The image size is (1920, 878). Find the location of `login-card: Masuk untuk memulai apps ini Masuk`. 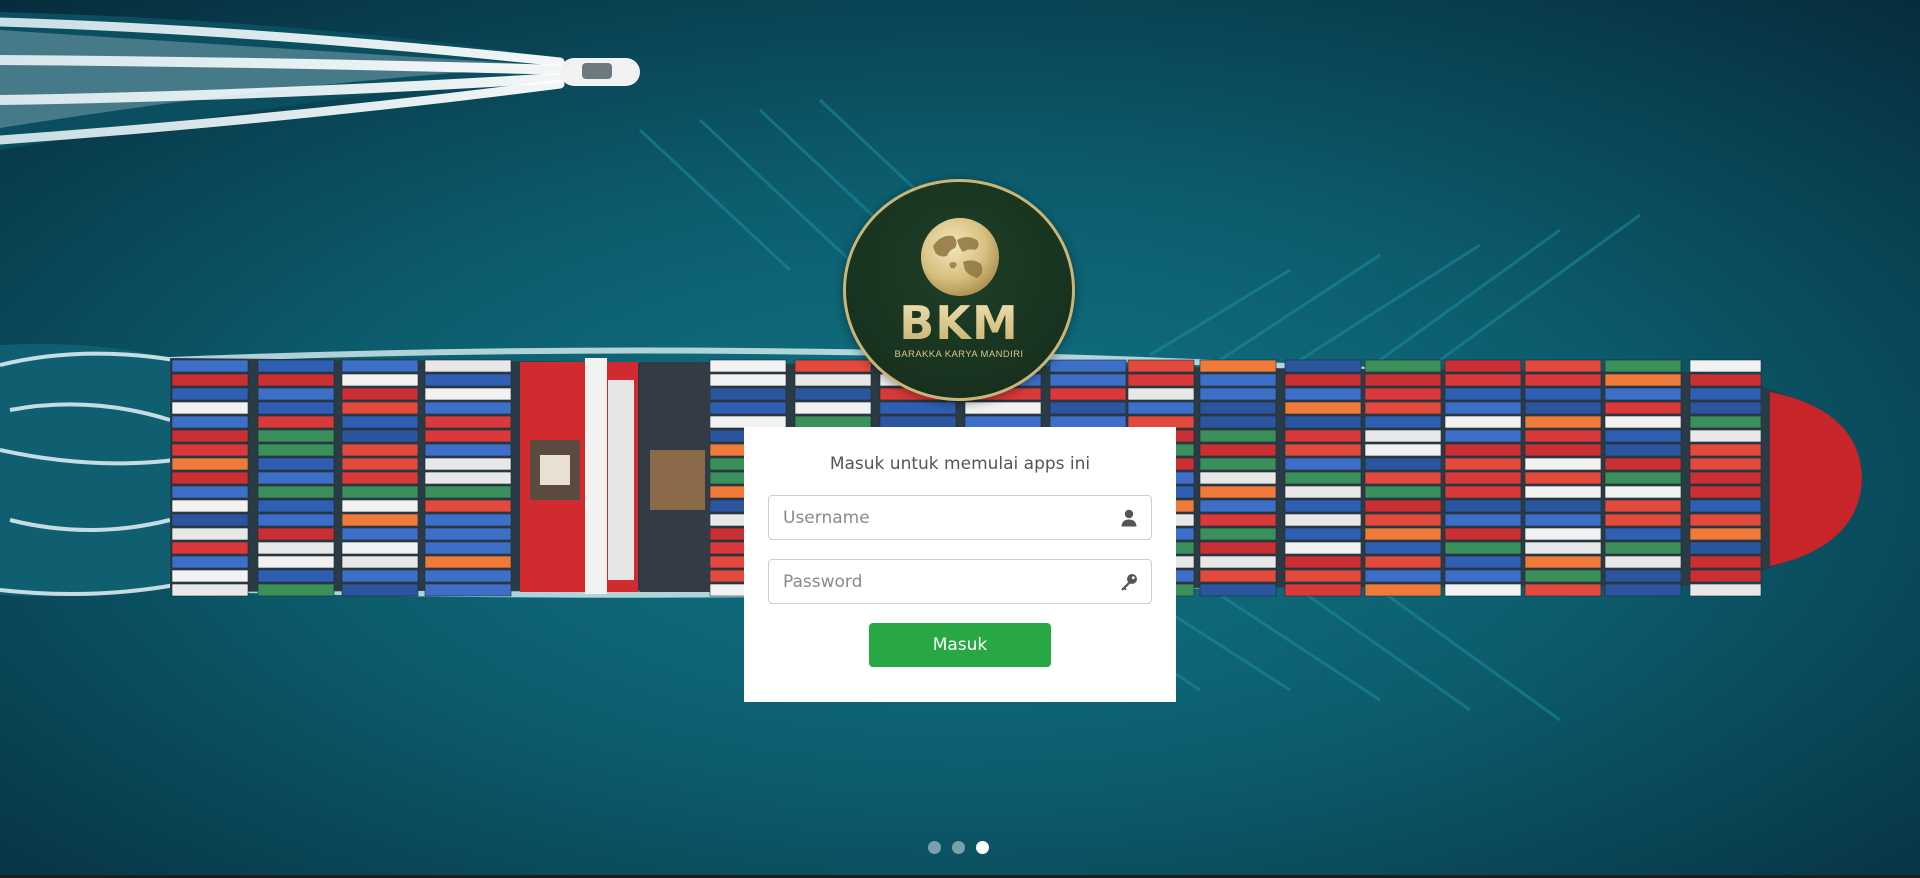

login-card: Masuk untuk memulai apps ini Masuk is located at coordinates (960, 564).